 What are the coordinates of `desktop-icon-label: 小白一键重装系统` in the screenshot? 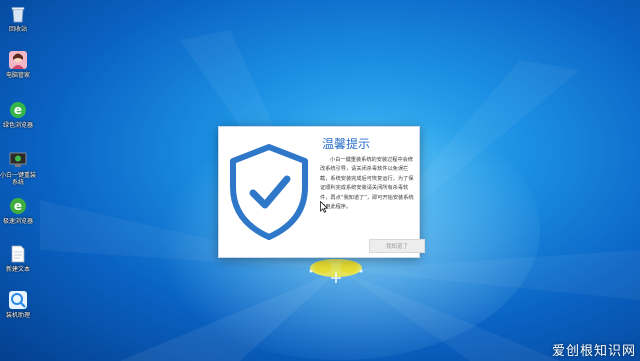 It's located at (18, 179).